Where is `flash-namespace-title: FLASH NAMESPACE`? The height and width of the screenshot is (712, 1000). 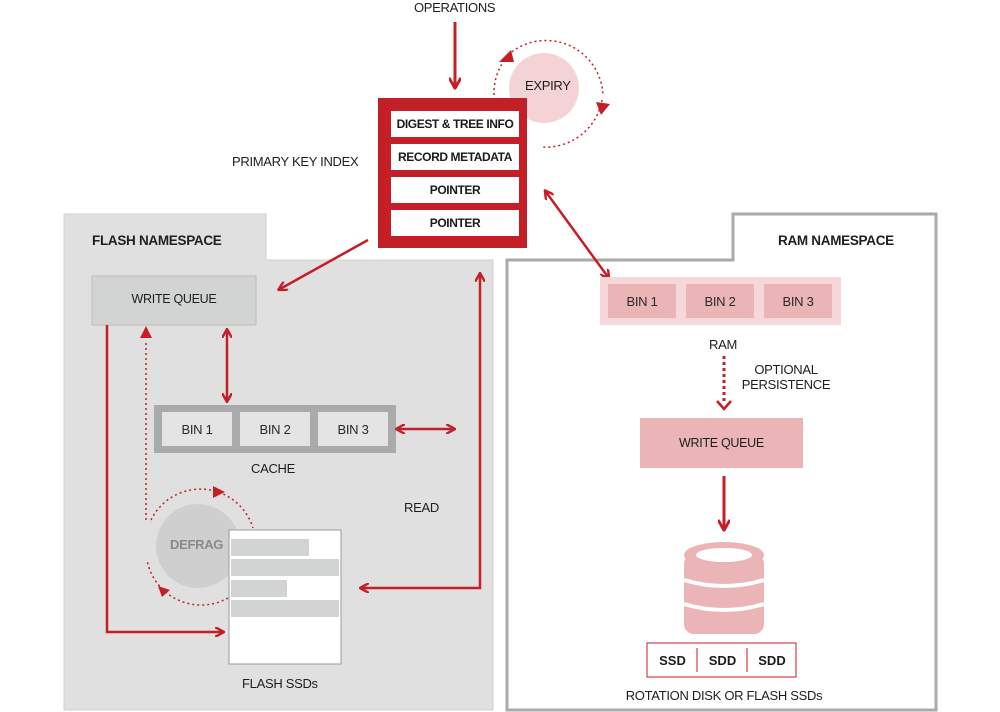 flash-namespace-title: FLASH NAMESPACE is located at coordinates (157, 240).